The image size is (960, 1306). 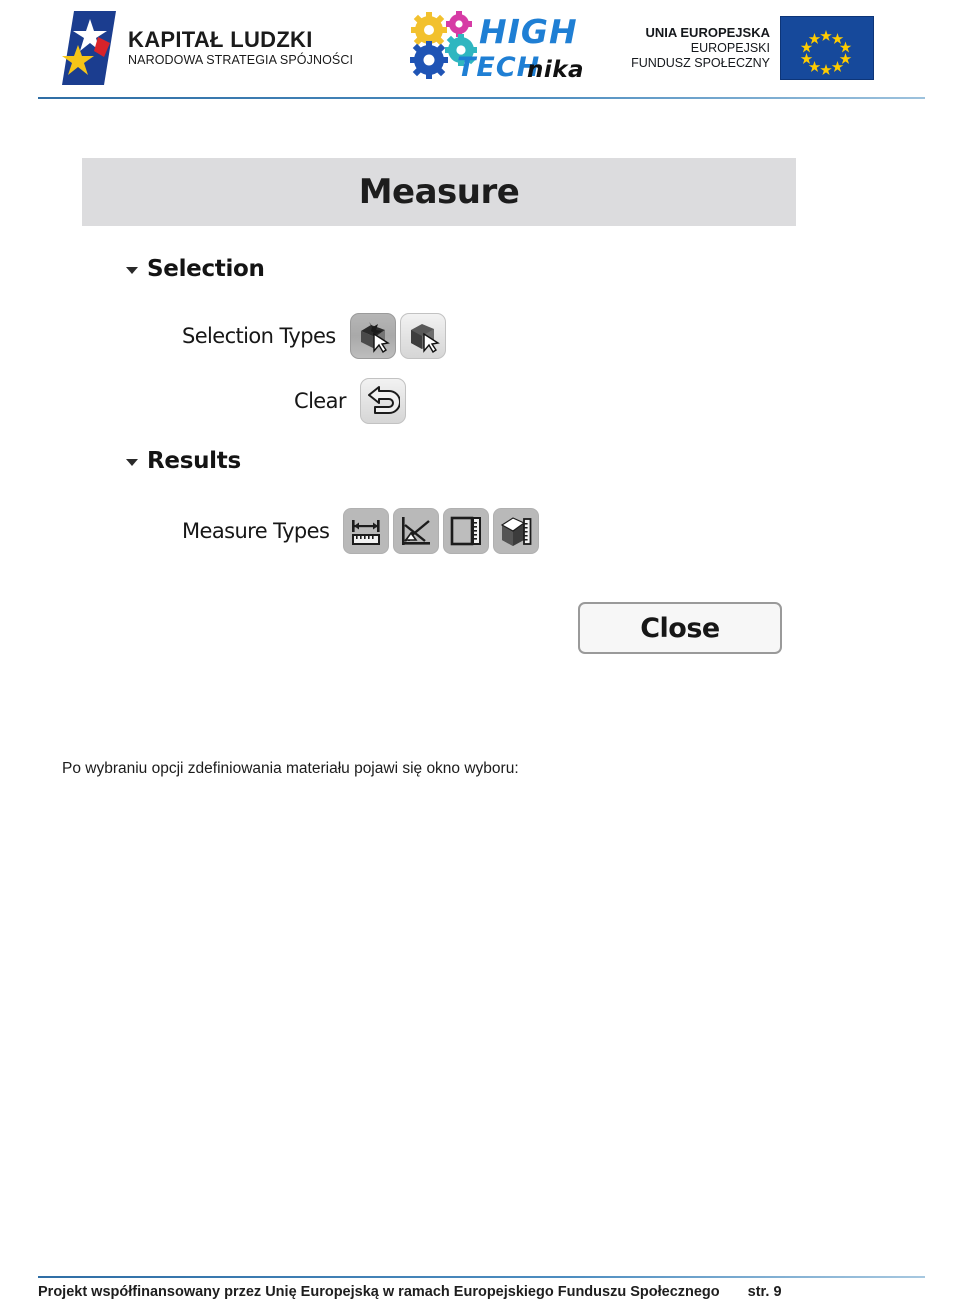 I want to click on row-measure-types: Measure Types, so click(x=361, y=531).